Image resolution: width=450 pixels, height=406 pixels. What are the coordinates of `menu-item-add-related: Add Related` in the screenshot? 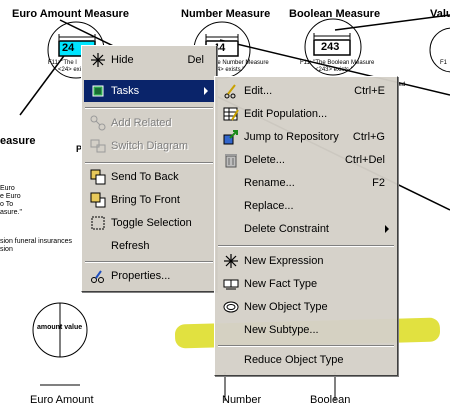 It's located at (149, 123).